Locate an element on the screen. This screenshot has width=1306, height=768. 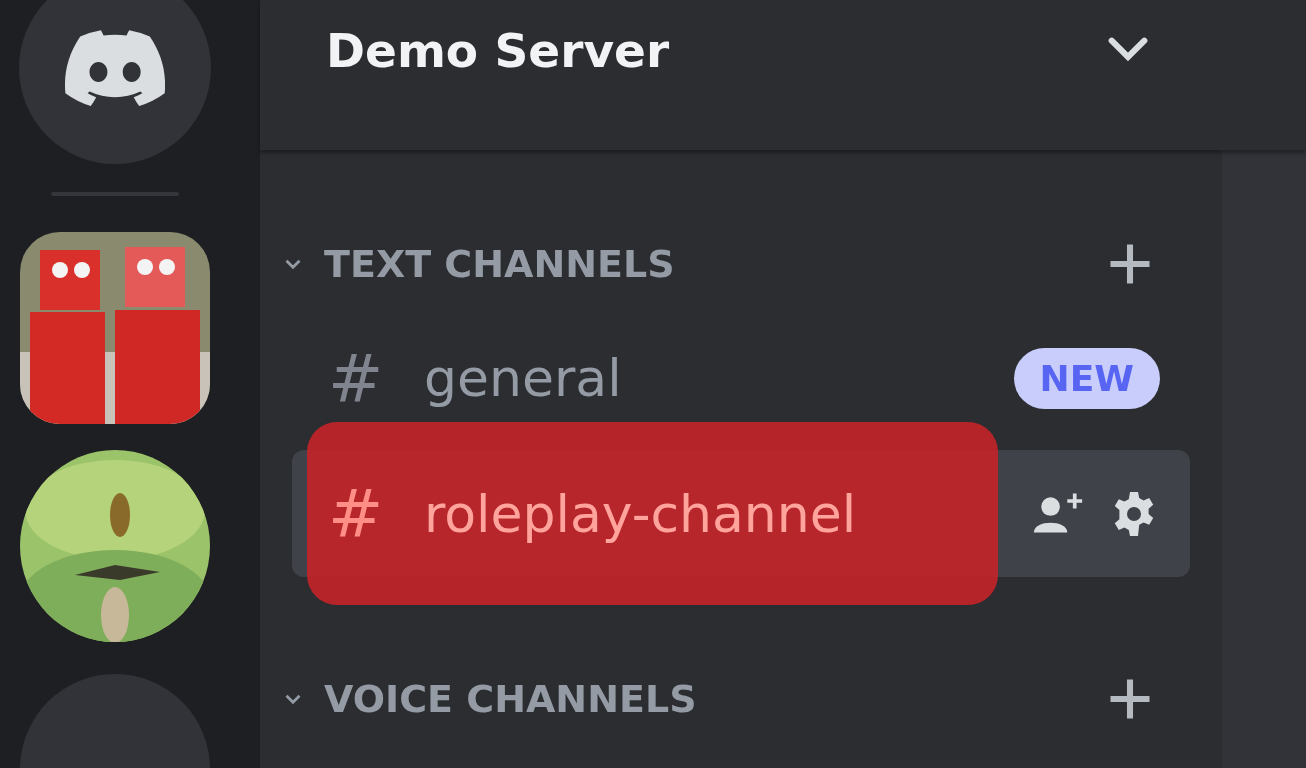
game-controller-icon is located at coordinates (115, 68).